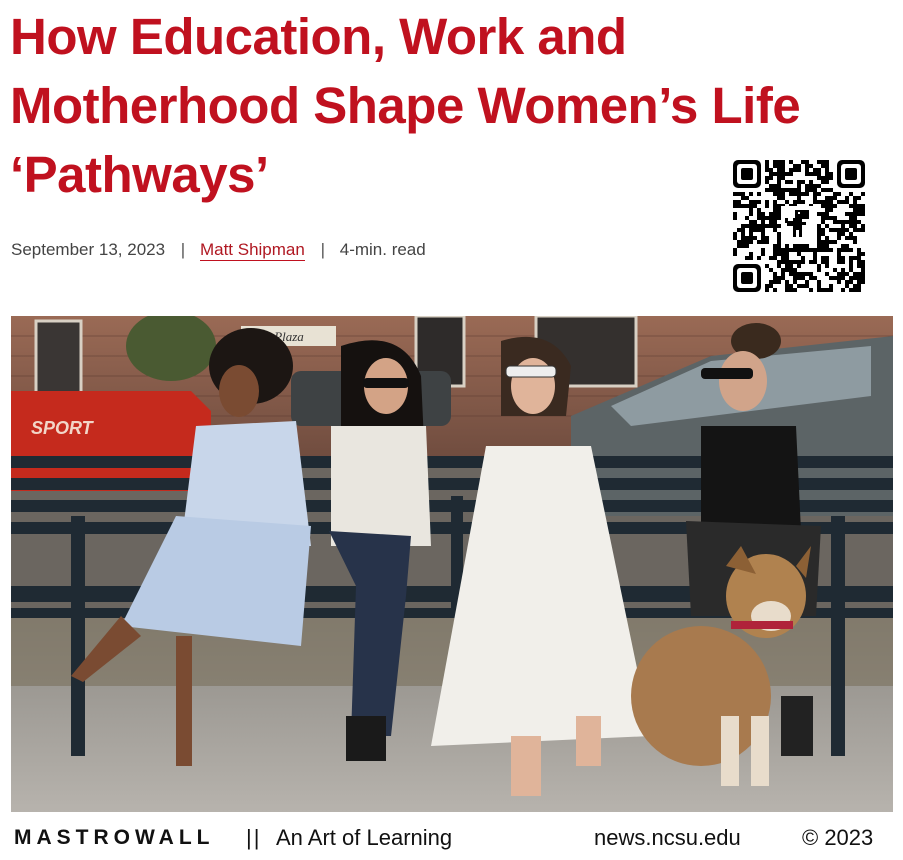  What do you see at coordinates (799, 226) in the screenshot?
I see `qr-code` at bounding box center [799, 226].